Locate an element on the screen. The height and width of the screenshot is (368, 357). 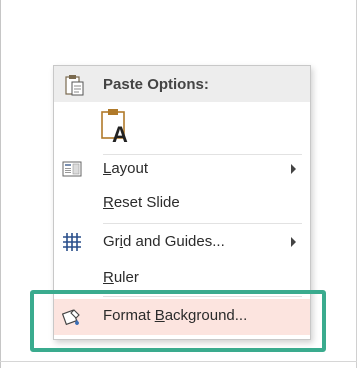
paste-keep-text-only-button: A is located at coordinates (116, 126).